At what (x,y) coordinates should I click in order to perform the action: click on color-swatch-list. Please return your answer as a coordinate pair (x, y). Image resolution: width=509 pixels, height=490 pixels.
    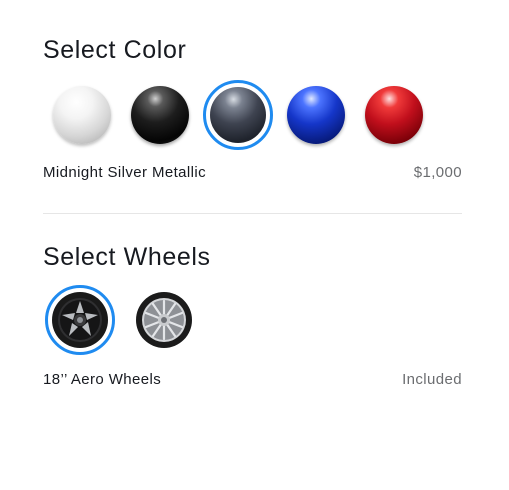
    Looking at the image, I should click on (242, 115).